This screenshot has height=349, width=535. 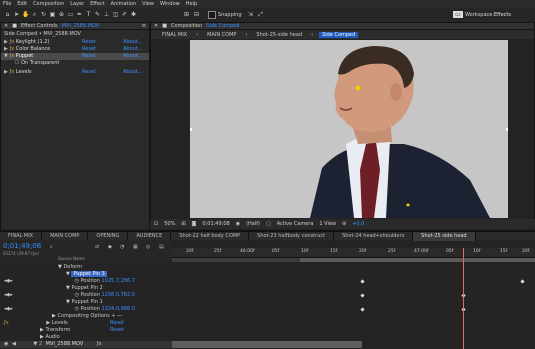 I want to click on eye-icon: ◉, so click(x=6, y=344).